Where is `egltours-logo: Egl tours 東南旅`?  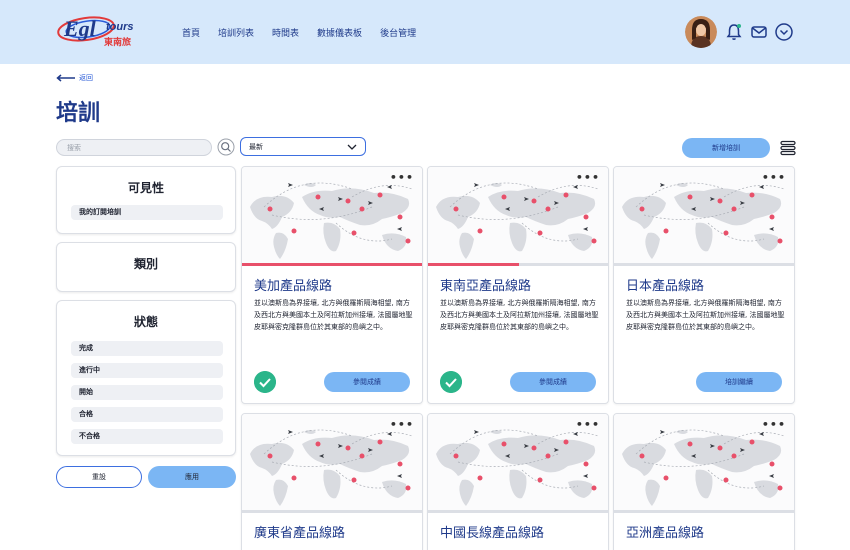 egltours-logo: Egl tours 東南旅 is located at coordinates (101, 32).